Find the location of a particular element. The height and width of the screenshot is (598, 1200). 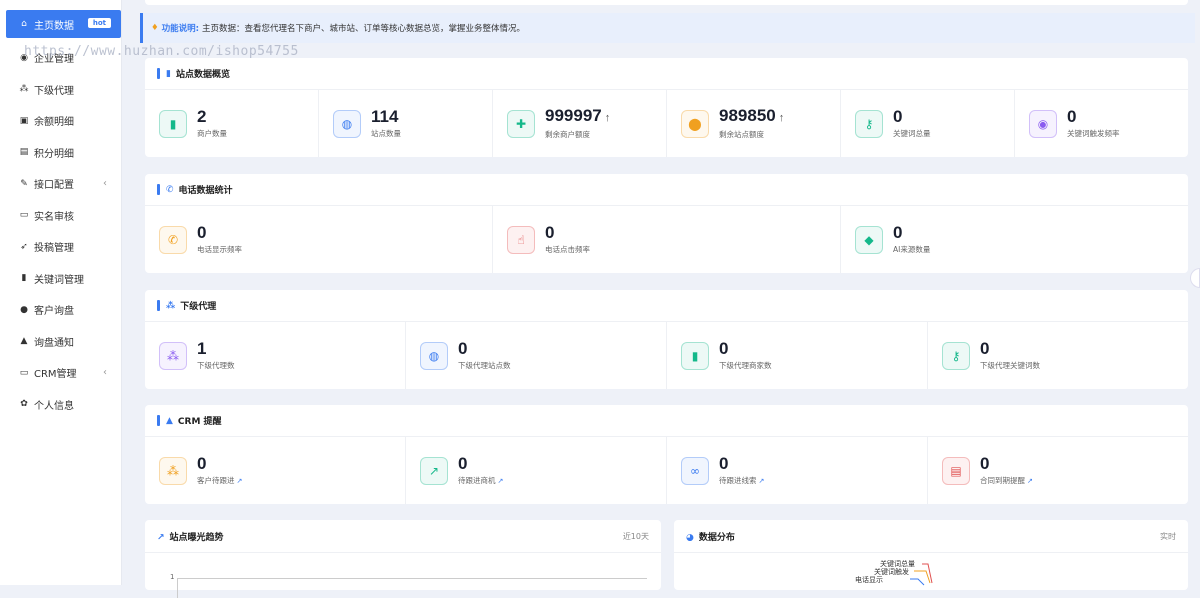

stat-cell: ⚷ 0 关键词总量 is located at coordinates (928, 123).